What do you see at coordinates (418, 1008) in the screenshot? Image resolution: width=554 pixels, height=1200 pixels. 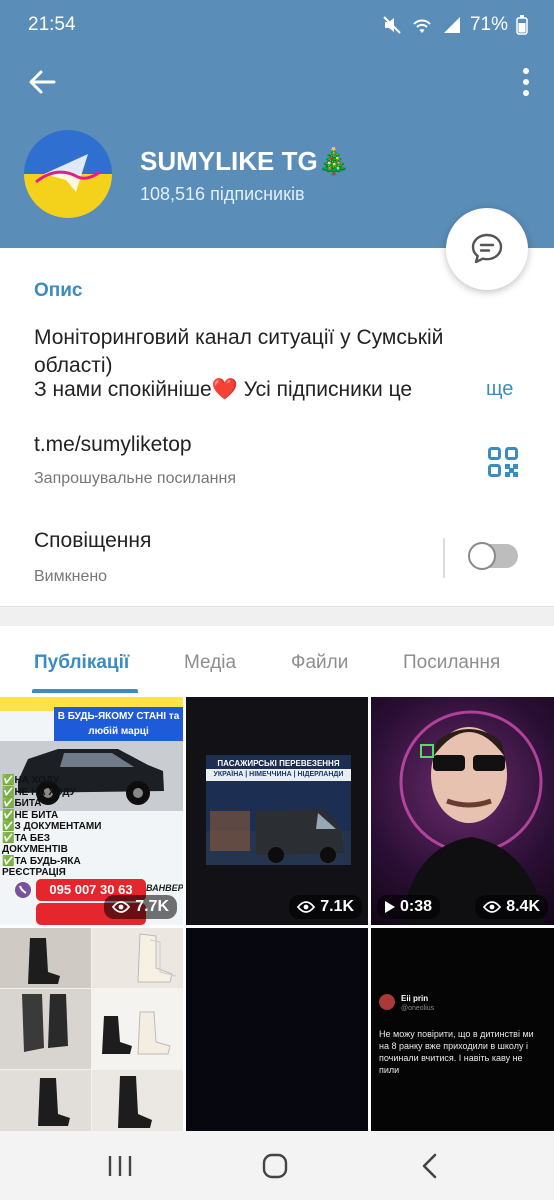 I see `tweet-handle: @oneolius` at bounding box center [418, 1008].